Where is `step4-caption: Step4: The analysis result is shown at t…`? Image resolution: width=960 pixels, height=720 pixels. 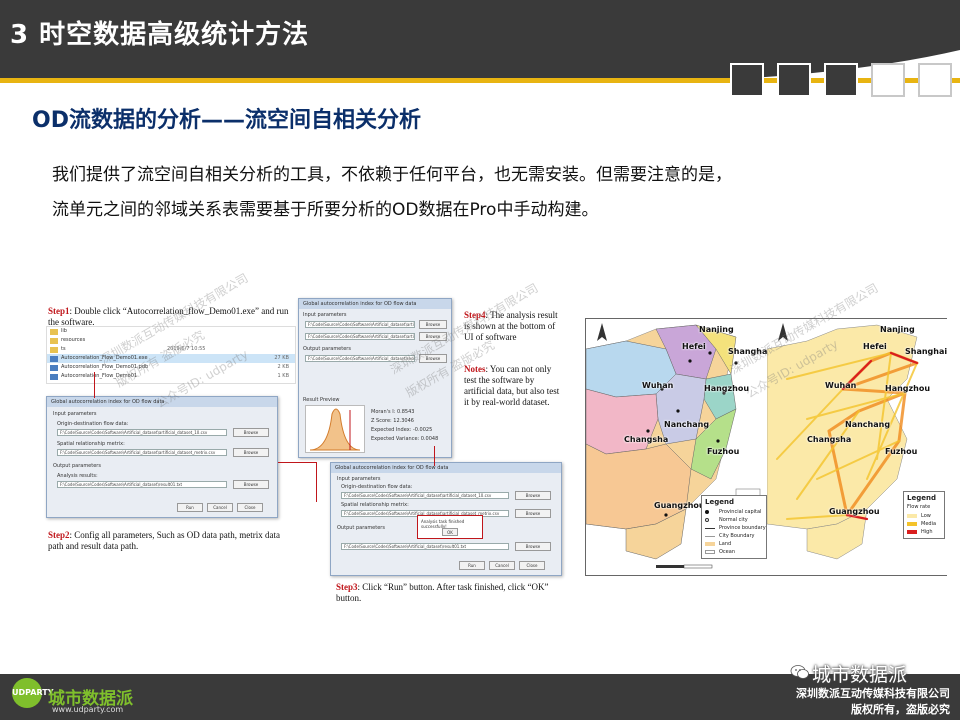 step4-caption: Step4: The analysis result is shown at t… is located at coordinates (512, 326).